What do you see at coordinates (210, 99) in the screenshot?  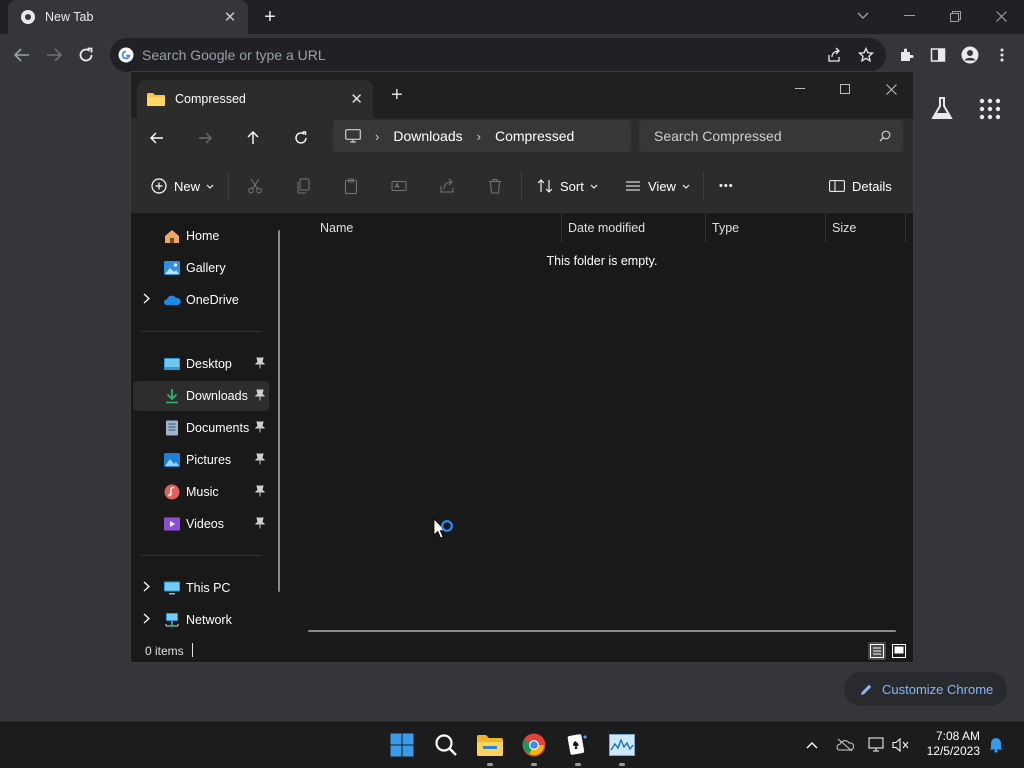 I see `explorer-tab-title: Compressed` at bounding box center [210, 99].